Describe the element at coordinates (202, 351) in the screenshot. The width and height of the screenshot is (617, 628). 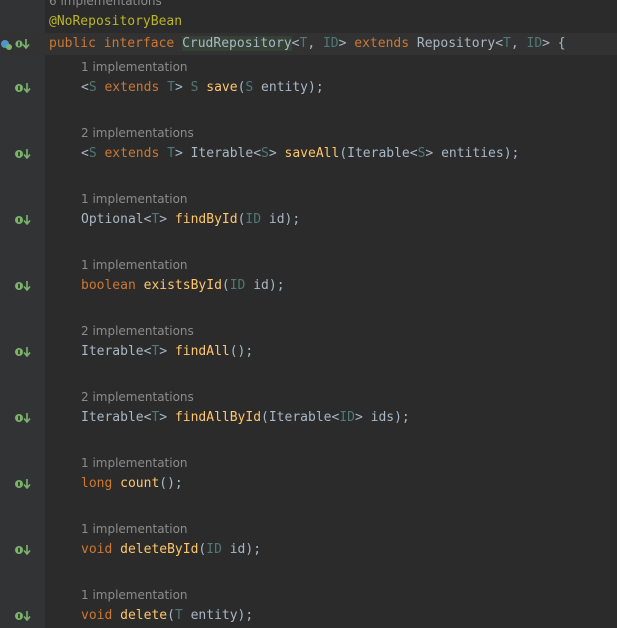
I see `method-name: findAll` at that location.